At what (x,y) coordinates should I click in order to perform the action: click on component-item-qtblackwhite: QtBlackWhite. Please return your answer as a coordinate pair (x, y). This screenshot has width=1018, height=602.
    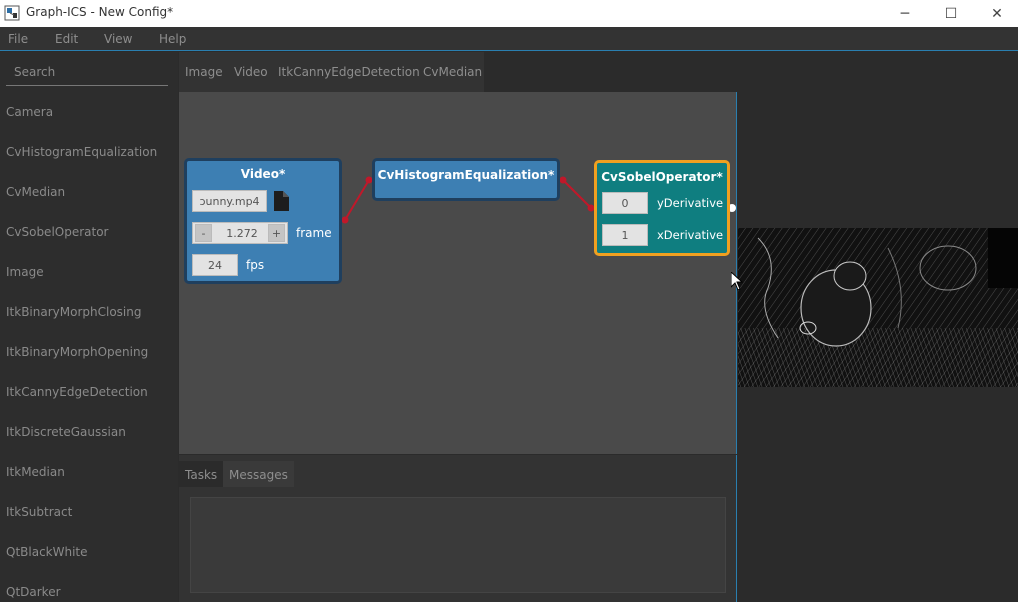
    Looking at the image, I should click on (47, 552).